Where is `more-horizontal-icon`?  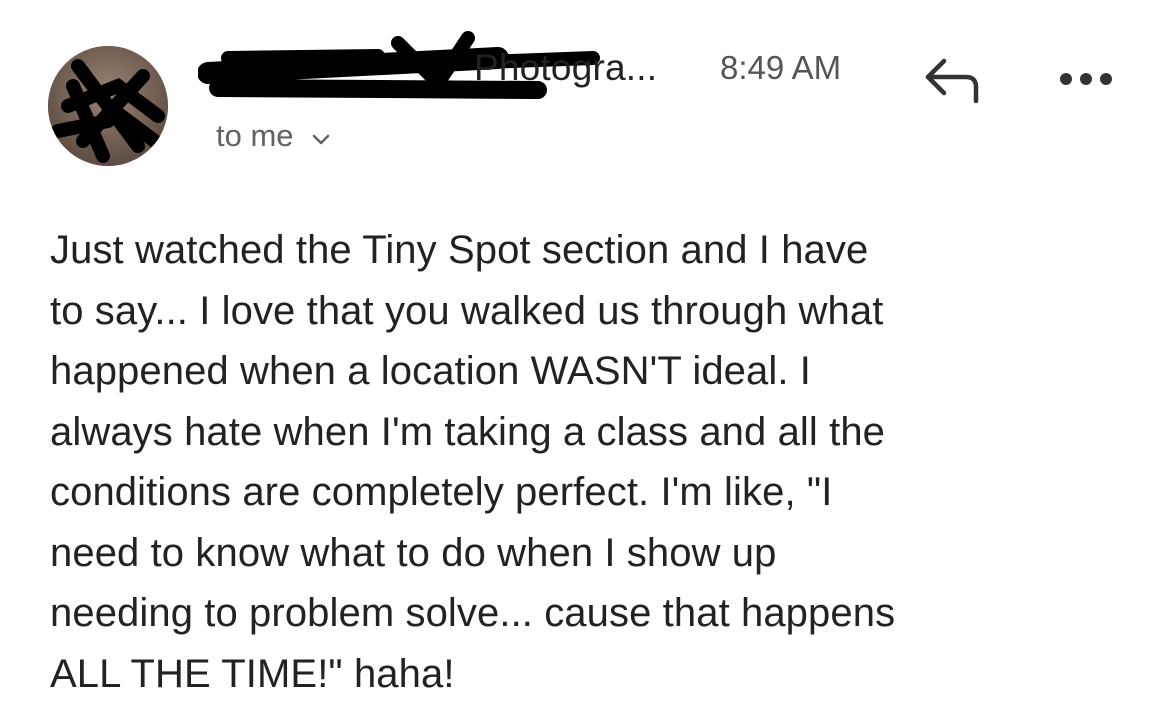
more-horizontal-icon is located at coordinates (1086, 79).